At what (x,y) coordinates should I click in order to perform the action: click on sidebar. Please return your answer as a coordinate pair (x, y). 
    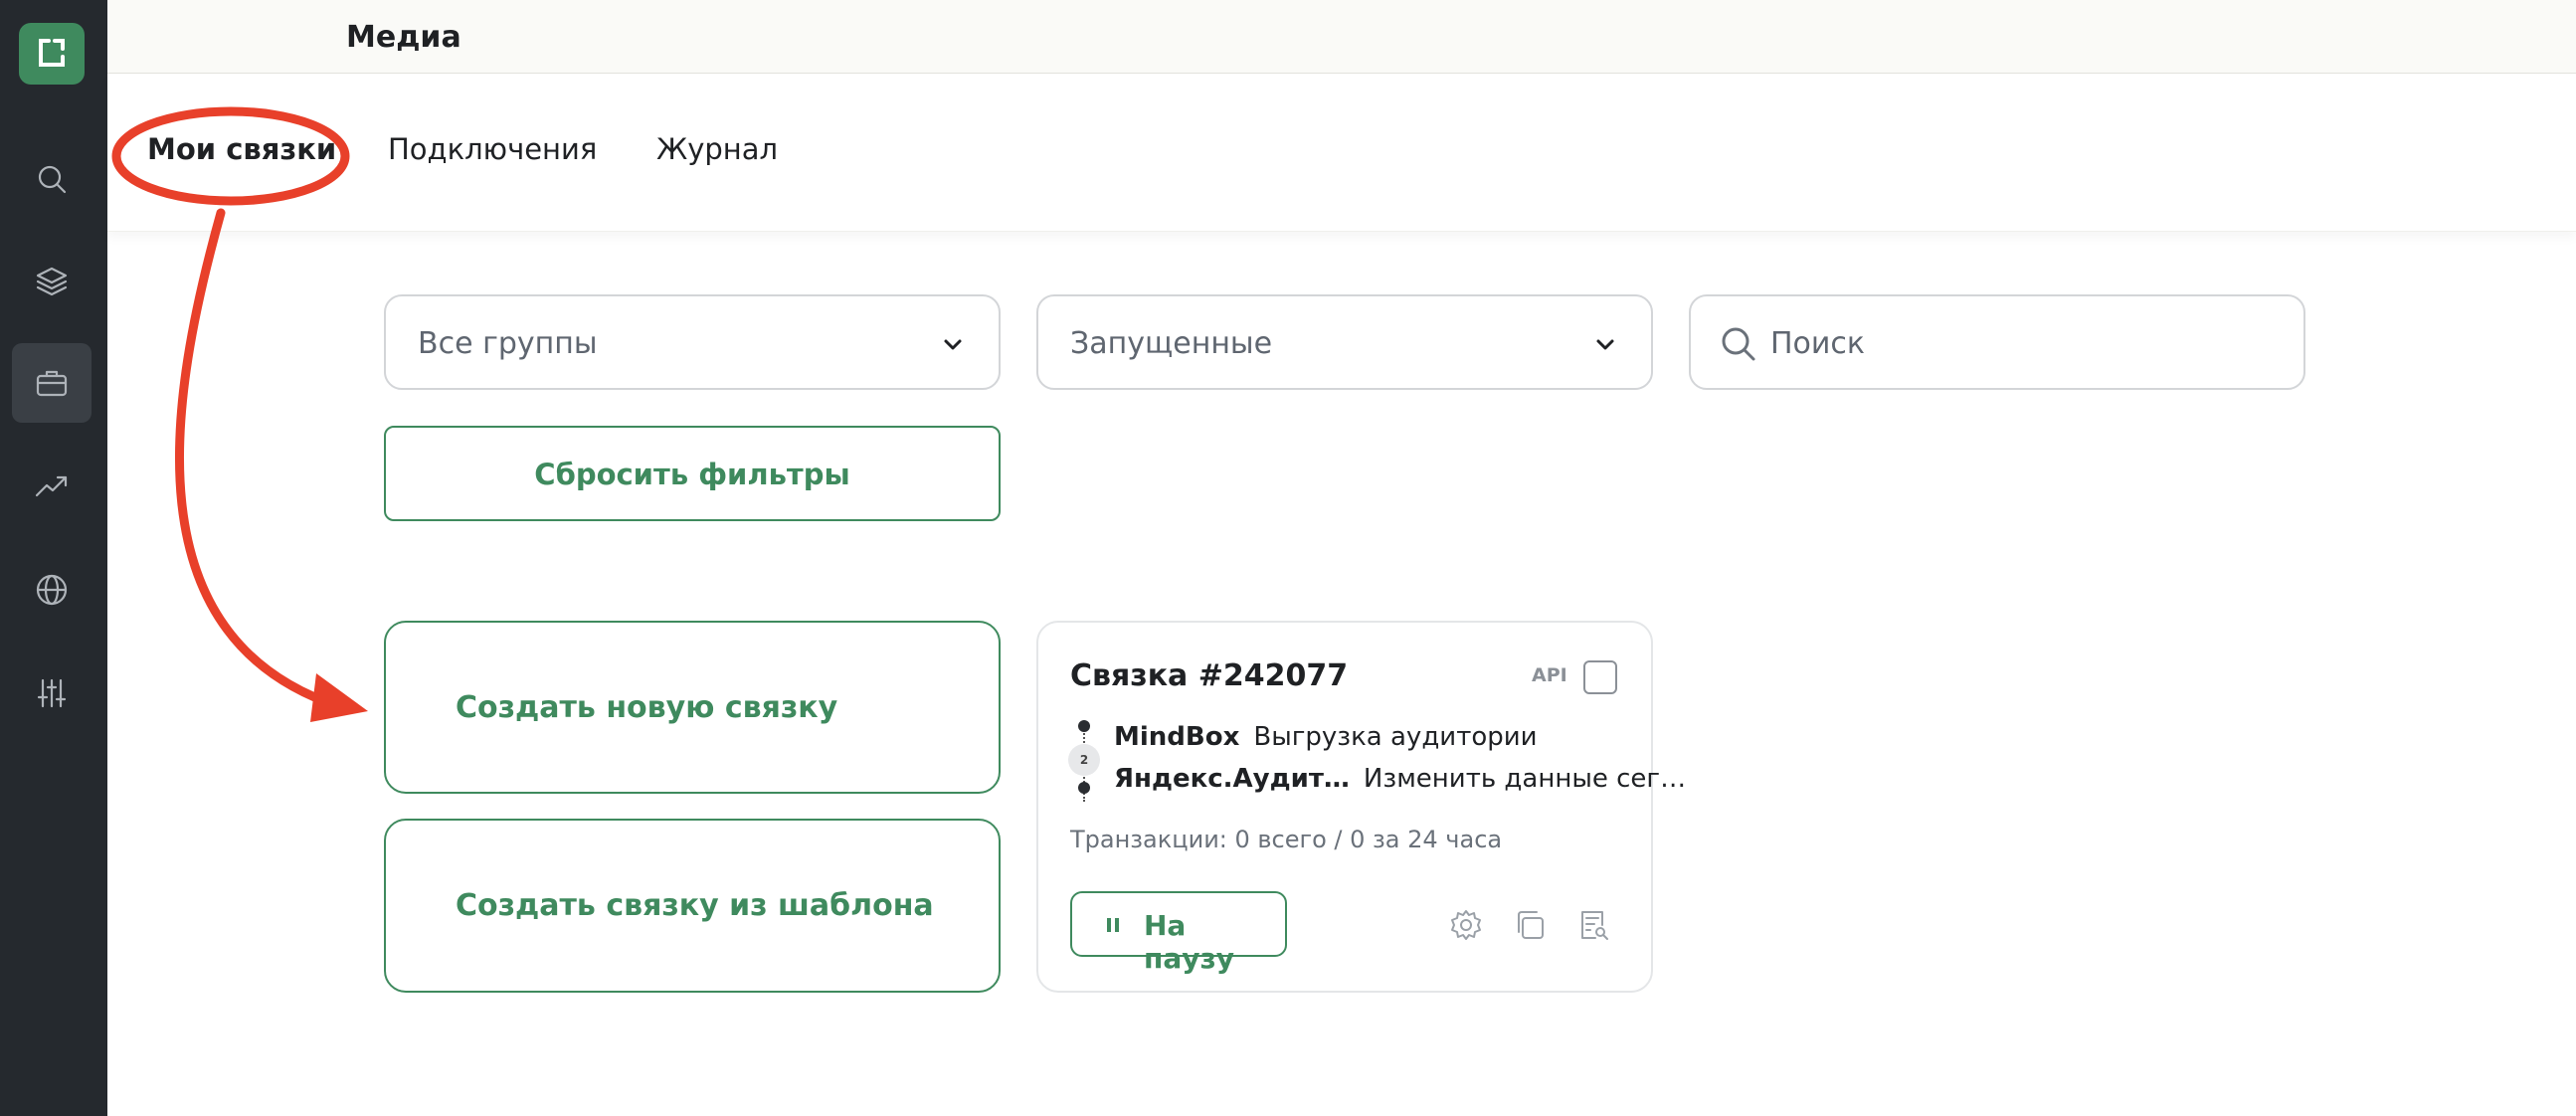
    Looking at the image, I should click on (53, 558).